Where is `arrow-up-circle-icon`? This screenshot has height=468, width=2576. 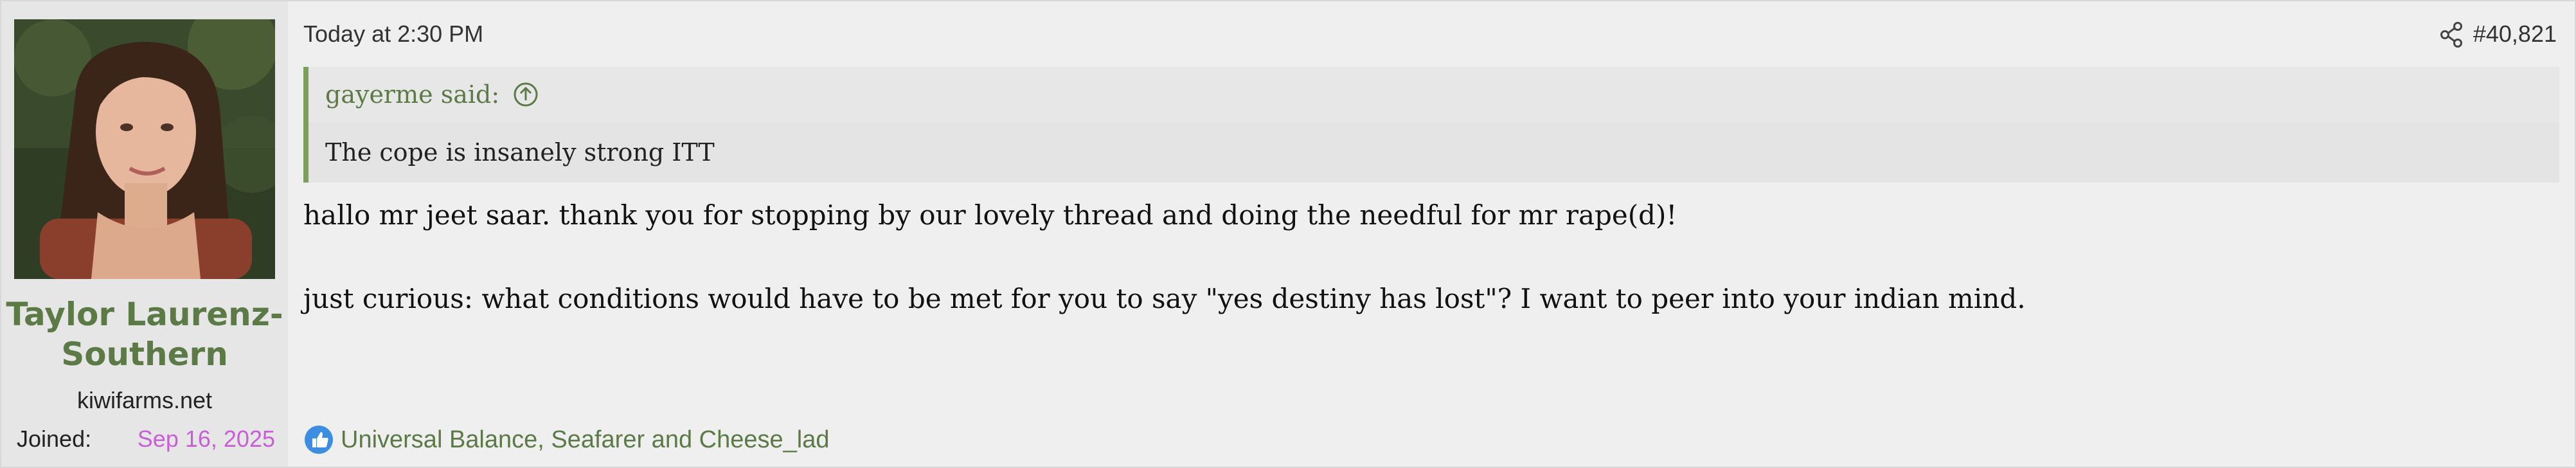
arrow-up-circle-icon is located at coordinates (525, 94).